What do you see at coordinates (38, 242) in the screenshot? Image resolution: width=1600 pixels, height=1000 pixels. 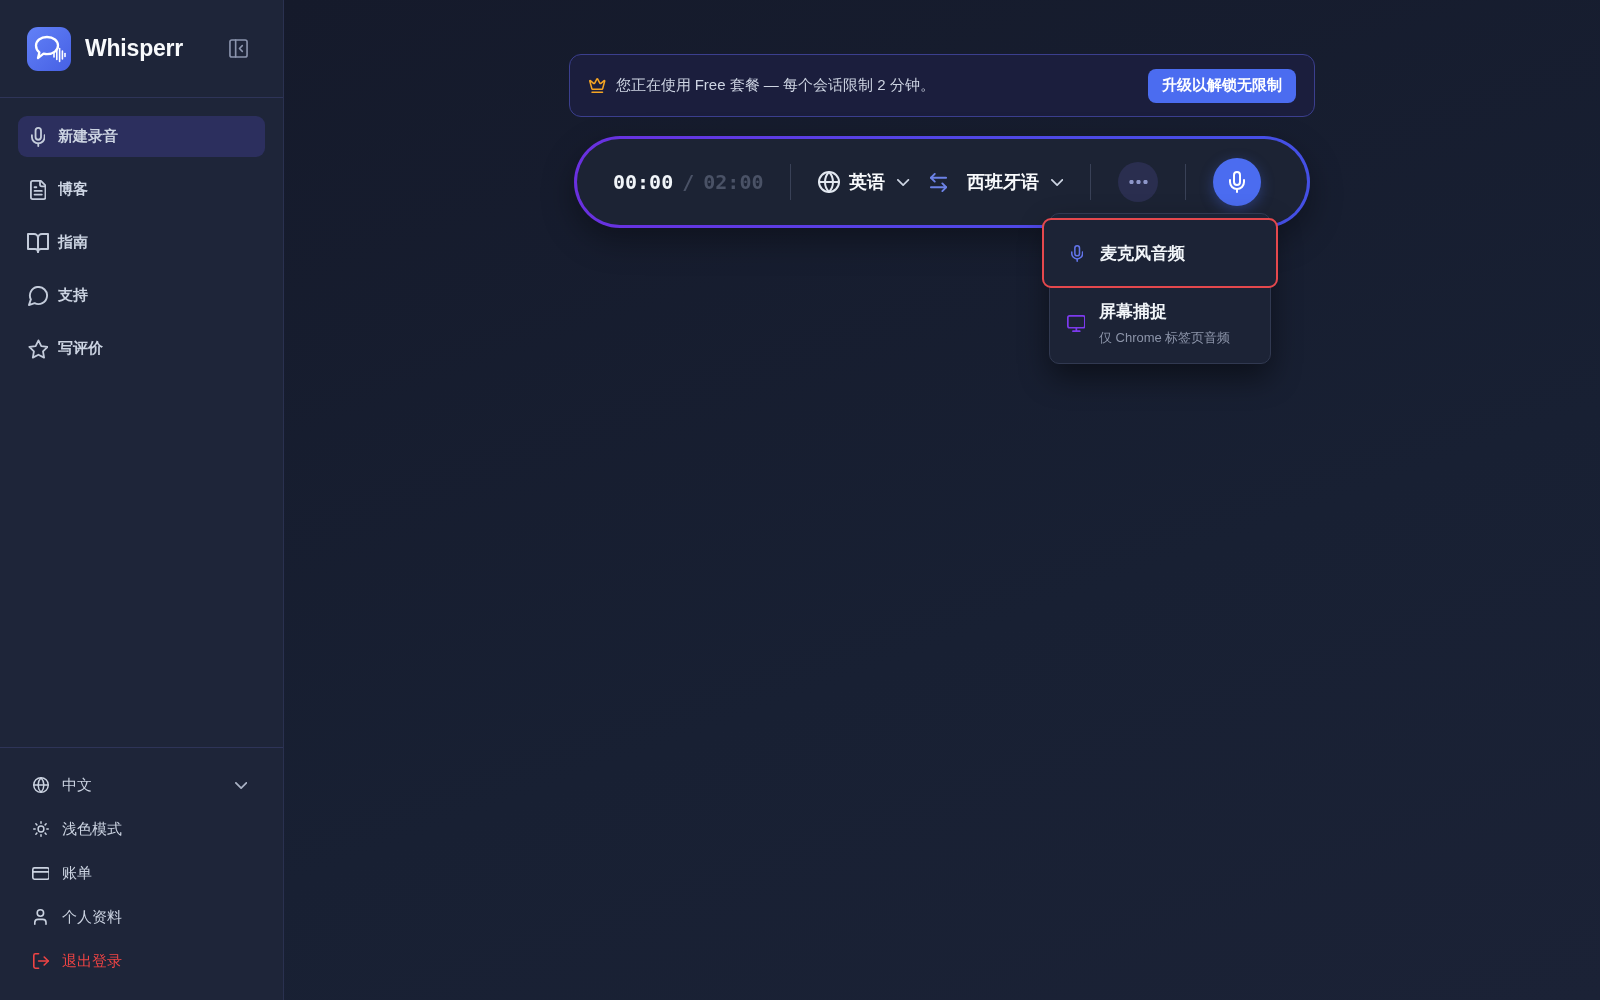 I see `book-icon` at bounding box center [38, 242].